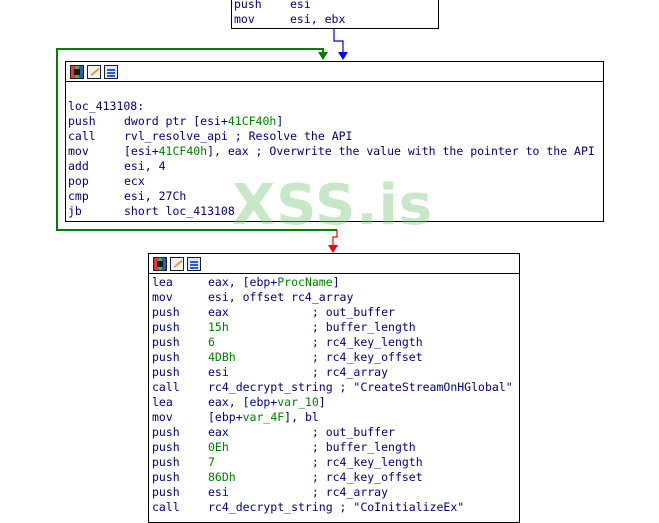  Describe the element at coordinates (334, 72) in the screenshot. I see `block-header` at that location.